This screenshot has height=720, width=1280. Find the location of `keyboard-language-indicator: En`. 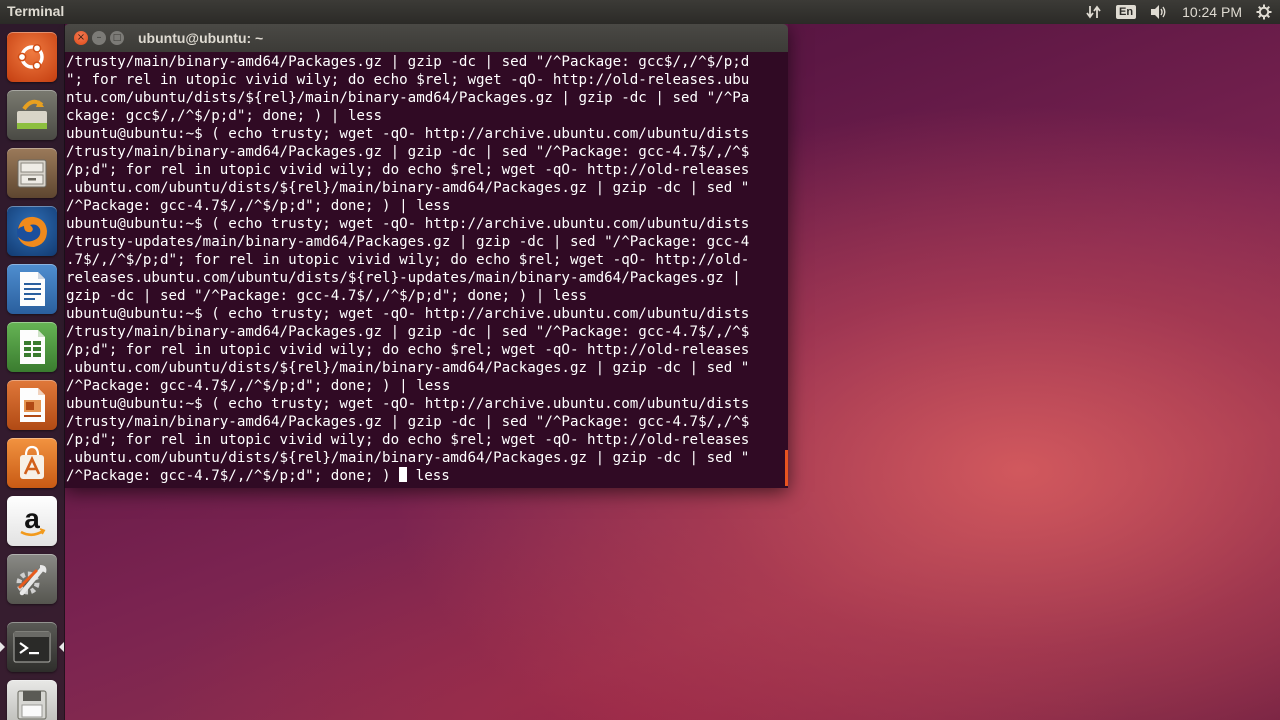

keyboard-language-indicator: En is located at coordinates (1126, 12).